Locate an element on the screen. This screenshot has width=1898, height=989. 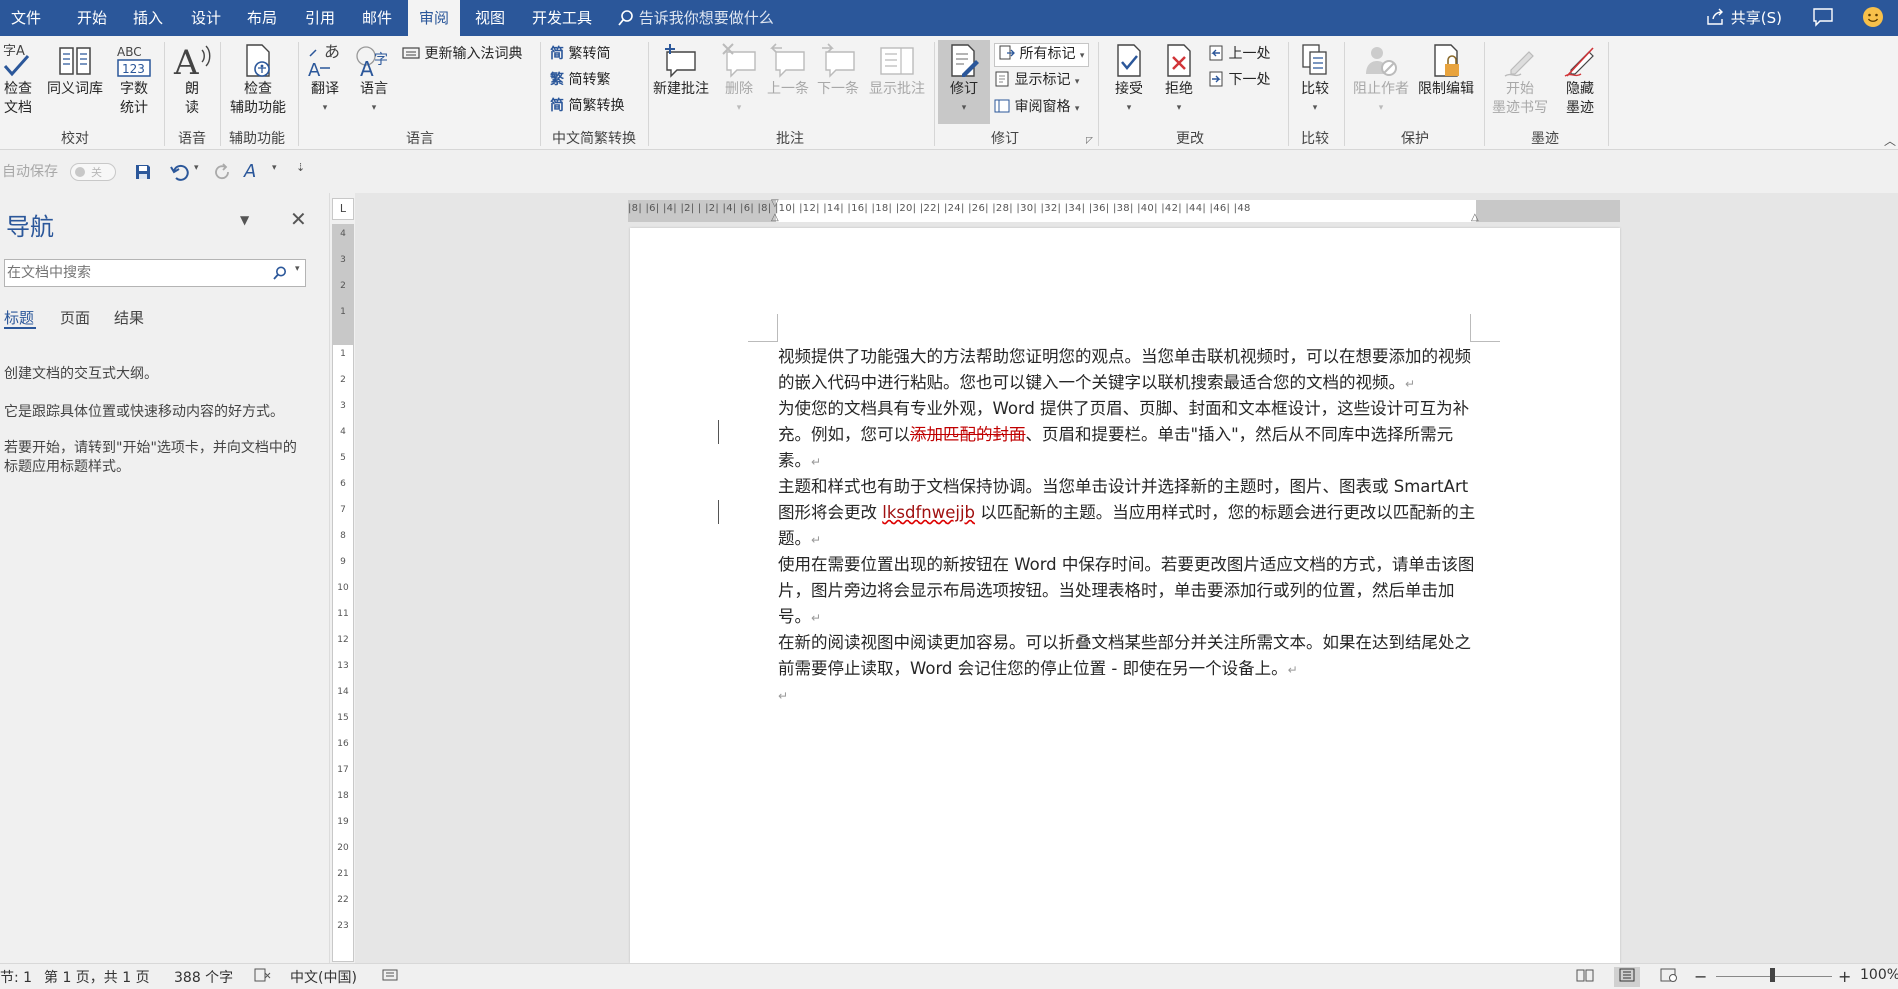
nav-tab-pages: 页面 is located at coordinates (75, 317).